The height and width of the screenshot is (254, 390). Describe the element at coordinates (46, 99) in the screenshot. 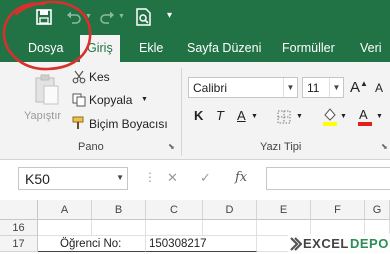

I see `paste-button: Yapıştır` at that location.